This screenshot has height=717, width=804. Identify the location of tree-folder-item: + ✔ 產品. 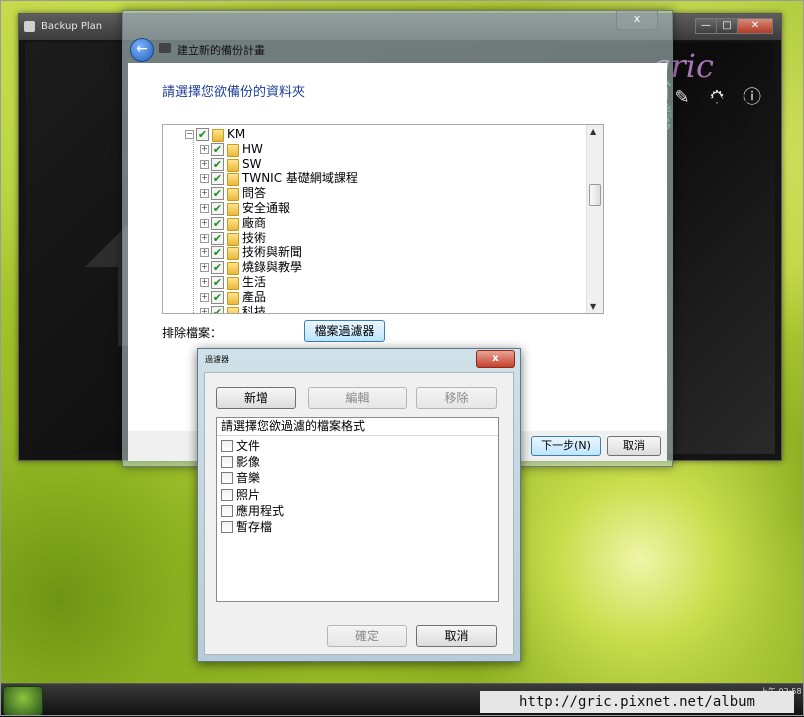
(375, 297).